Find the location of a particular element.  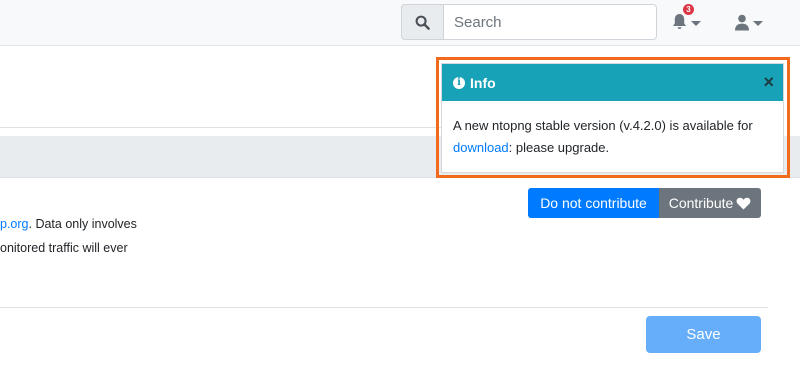

contribute-button: Contribute is located at coordinates (710, 203).